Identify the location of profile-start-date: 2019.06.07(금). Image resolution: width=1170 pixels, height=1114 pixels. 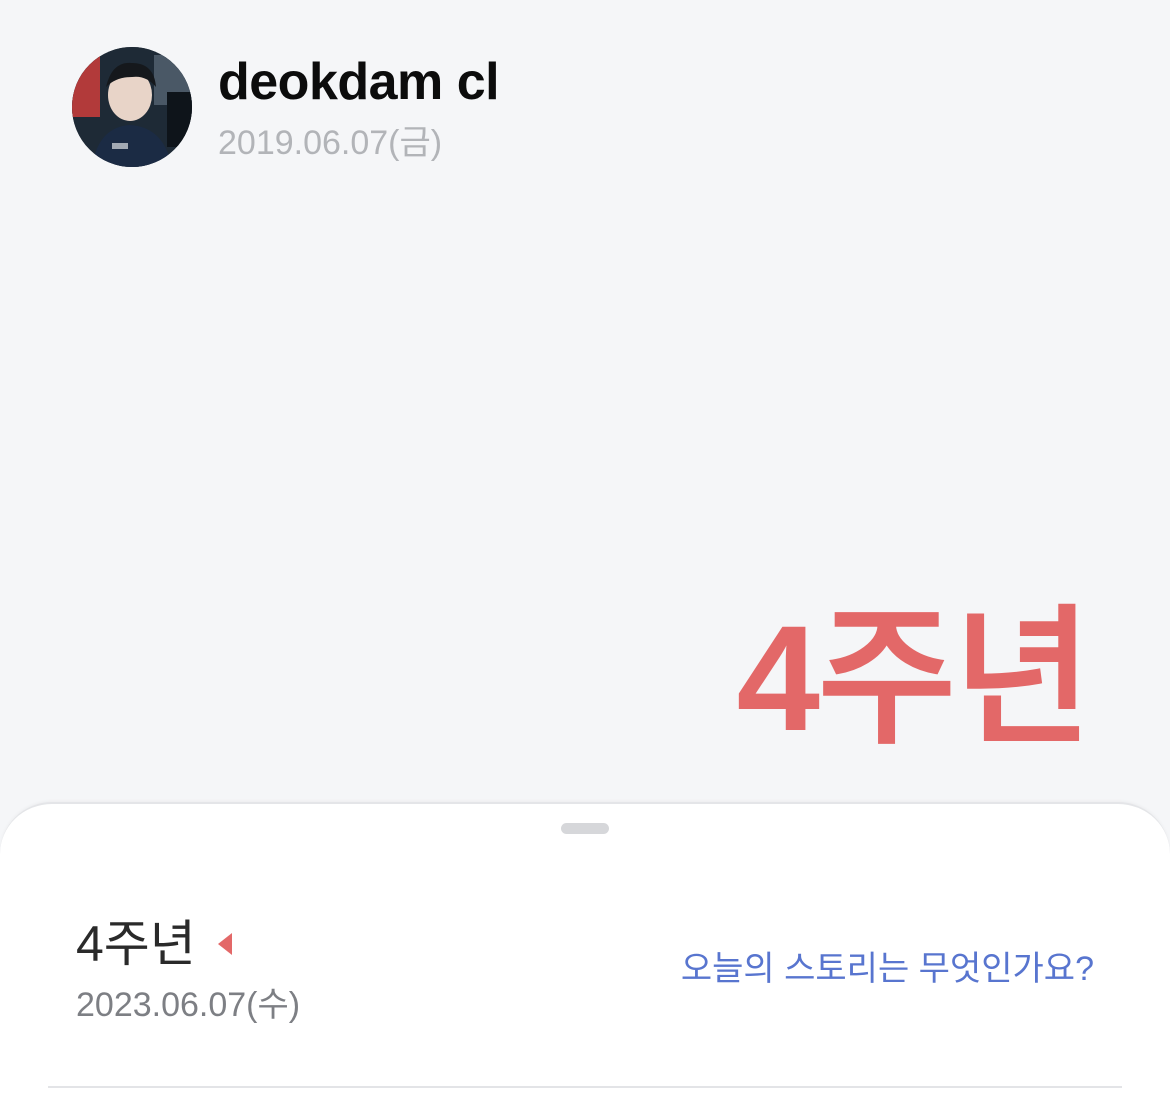
(330, 143).